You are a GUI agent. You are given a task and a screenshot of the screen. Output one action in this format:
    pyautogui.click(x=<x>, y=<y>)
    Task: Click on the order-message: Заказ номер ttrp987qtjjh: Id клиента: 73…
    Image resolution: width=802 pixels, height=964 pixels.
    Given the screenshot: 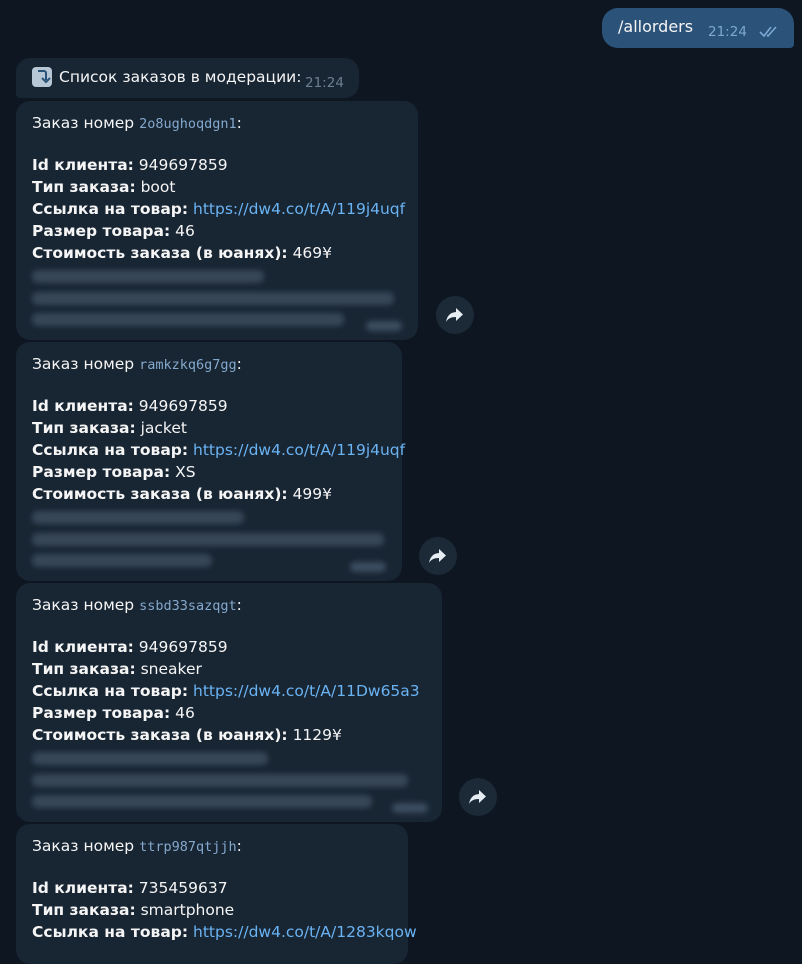 What is the action you would take?
    pyautogui.click(x=216, y=894)
    